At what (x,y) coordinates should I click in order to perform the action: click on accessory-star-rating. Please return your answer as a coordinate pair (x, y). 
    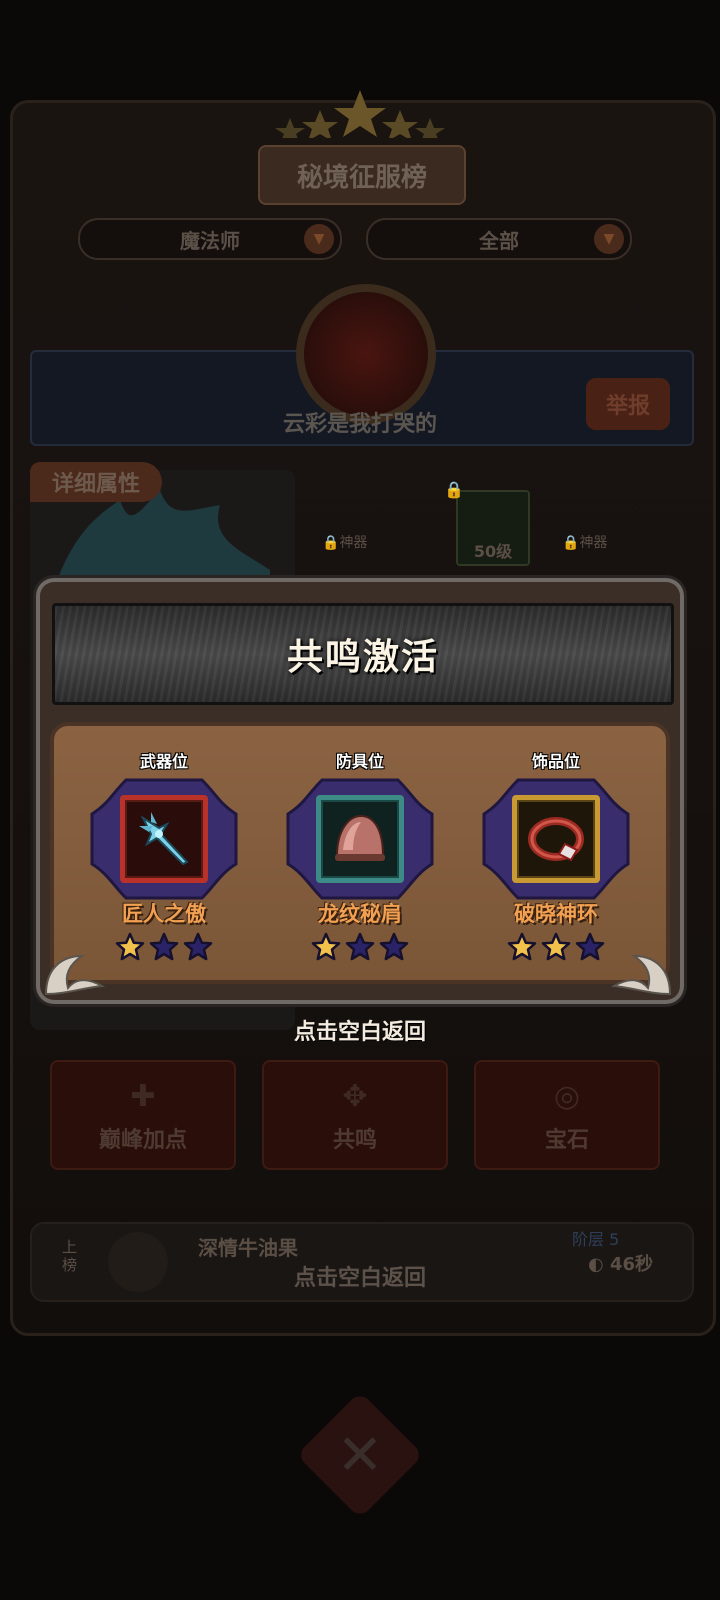
    Looking at the image, I should click on (556, 947).